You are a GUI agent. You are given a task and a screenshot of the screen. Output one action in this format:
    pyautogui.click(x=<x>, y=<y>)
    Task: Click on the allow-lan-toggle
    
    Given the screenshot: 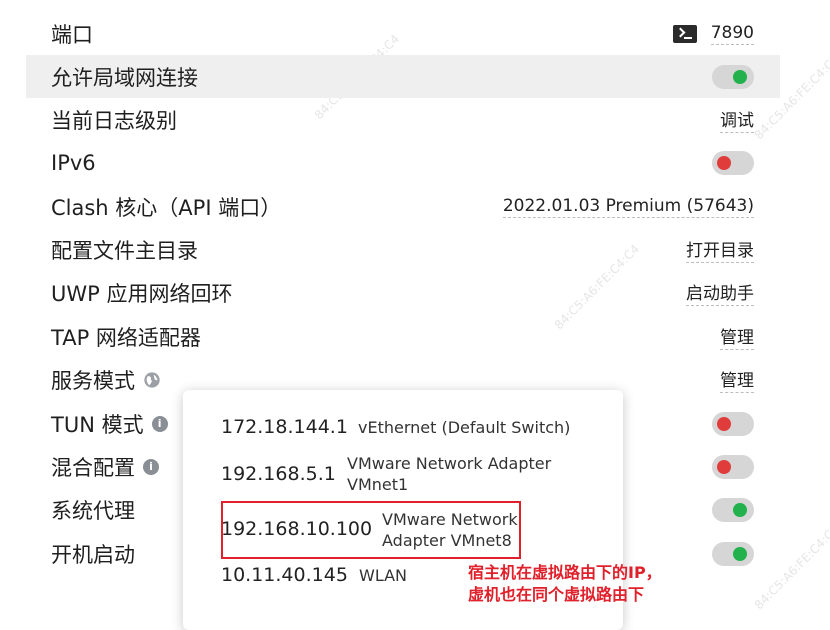 What is the action you would take?
    pyautogui.click(x=733, y=76)
    